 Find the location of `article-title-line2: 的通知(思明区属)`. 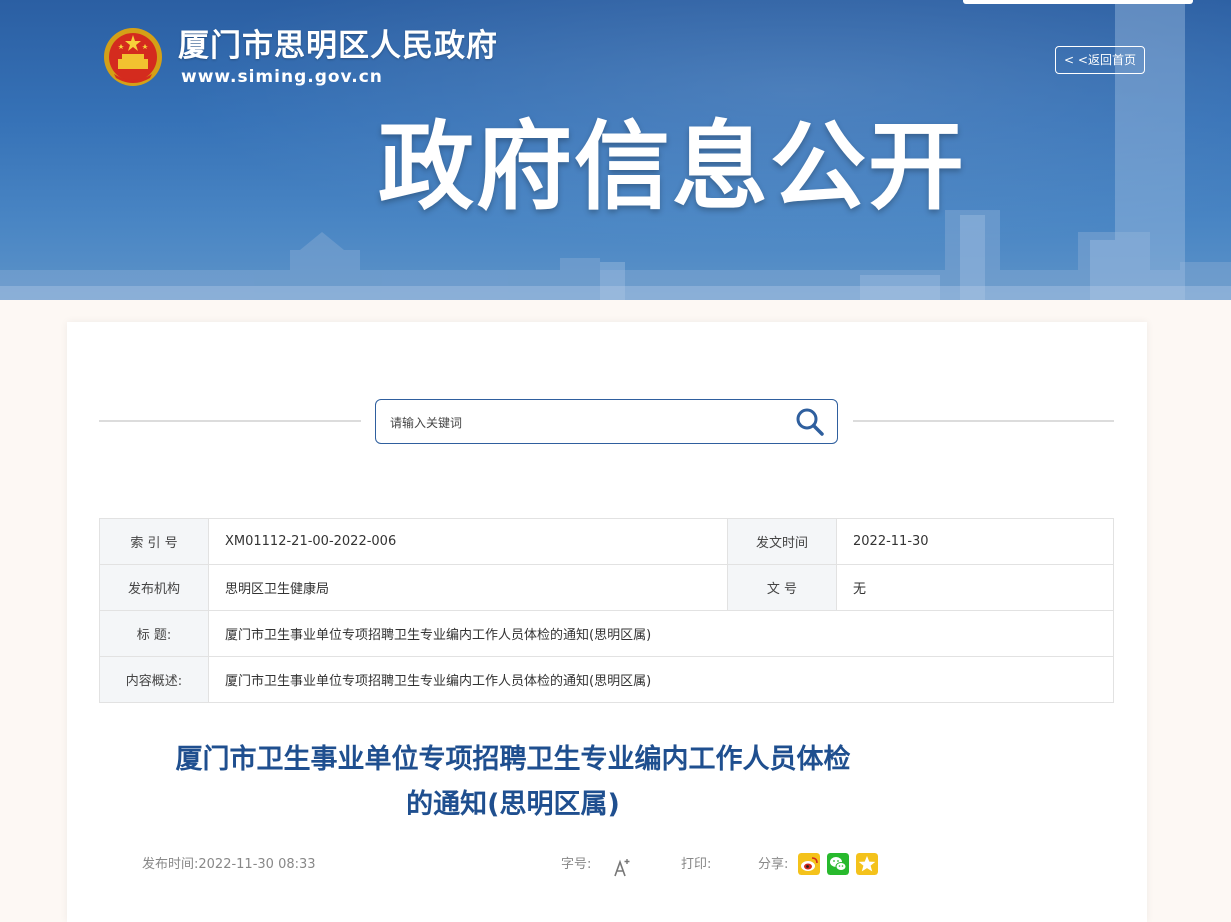

article-title-line2: 的通知(思明区属) is located at coordinates (513, 804).